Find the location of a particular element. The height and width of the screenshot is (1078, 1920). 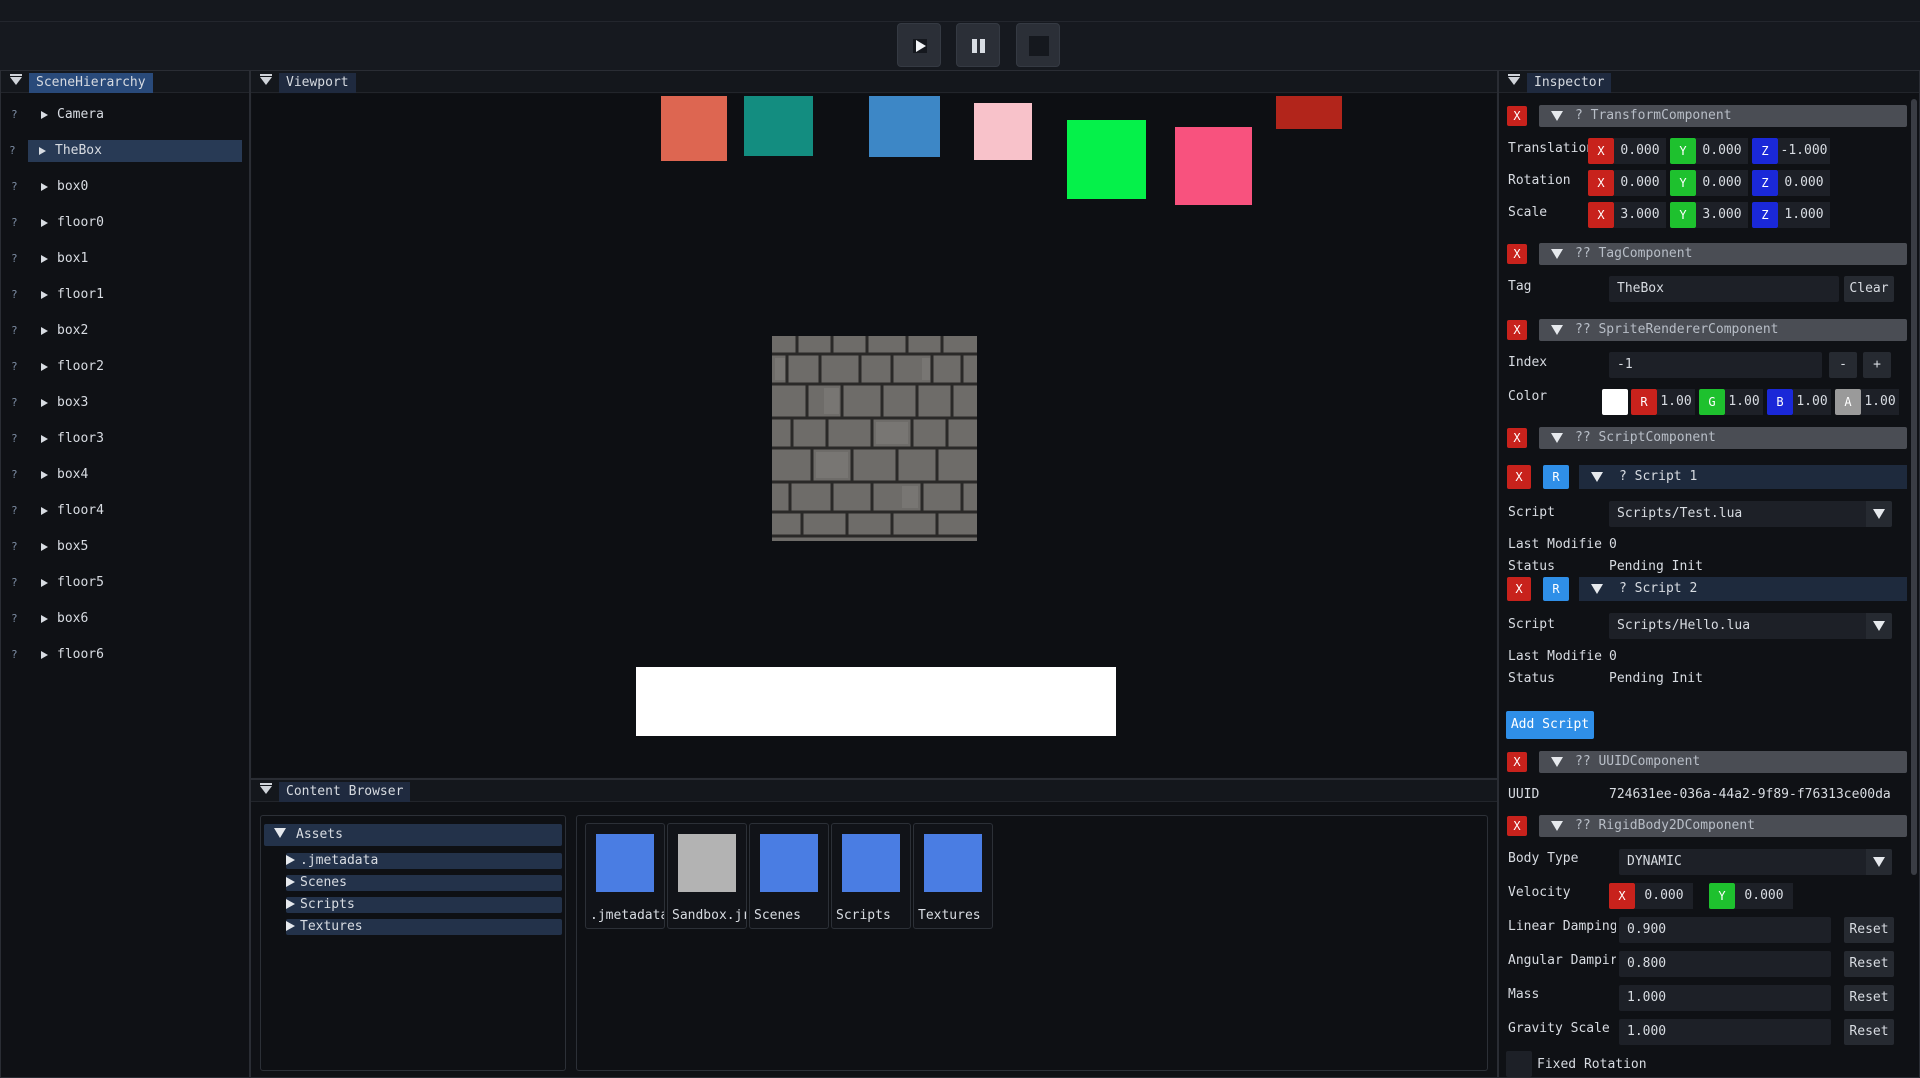

scale-x-input: 3.000 is located at coordinates (1640, 215).